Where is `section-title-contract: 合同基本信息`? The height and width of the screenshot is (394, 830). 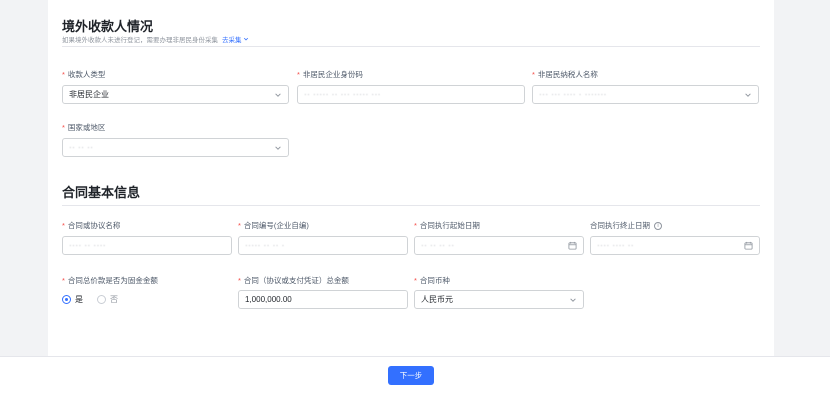 section-title-contract: 合同基本信息 is located at coordinates (101, 192).